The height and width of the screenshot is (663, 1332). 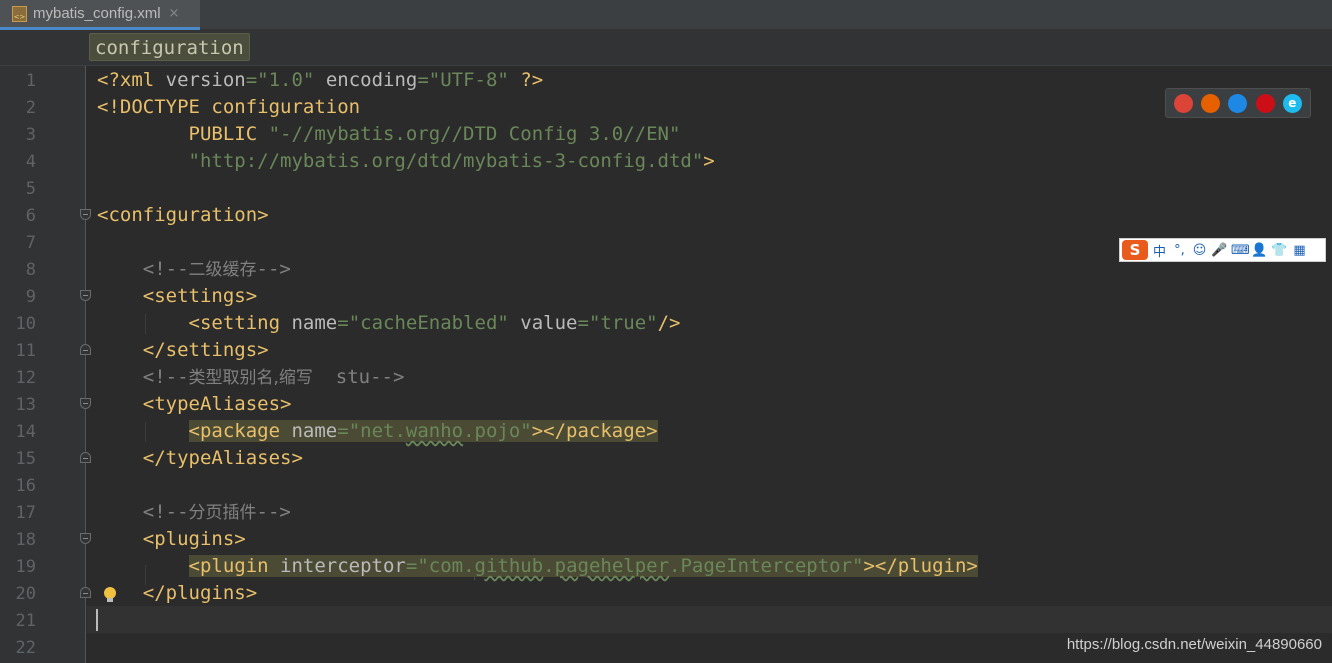 I want to click on code-line: <!--分页插件-->, so click(x=194, y=512).